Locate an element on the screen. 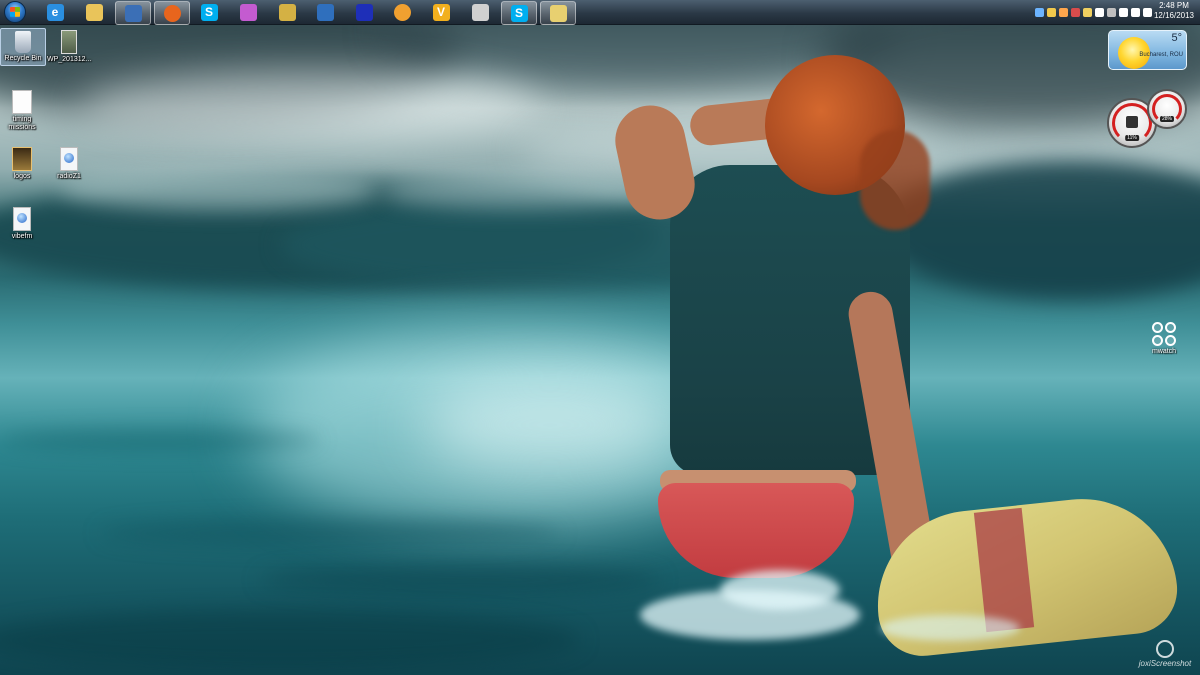 Image resolution: width=1200 pixels, height=675 pixels. taskbar-button-chat-bubble is located at coordinates (558, 13).